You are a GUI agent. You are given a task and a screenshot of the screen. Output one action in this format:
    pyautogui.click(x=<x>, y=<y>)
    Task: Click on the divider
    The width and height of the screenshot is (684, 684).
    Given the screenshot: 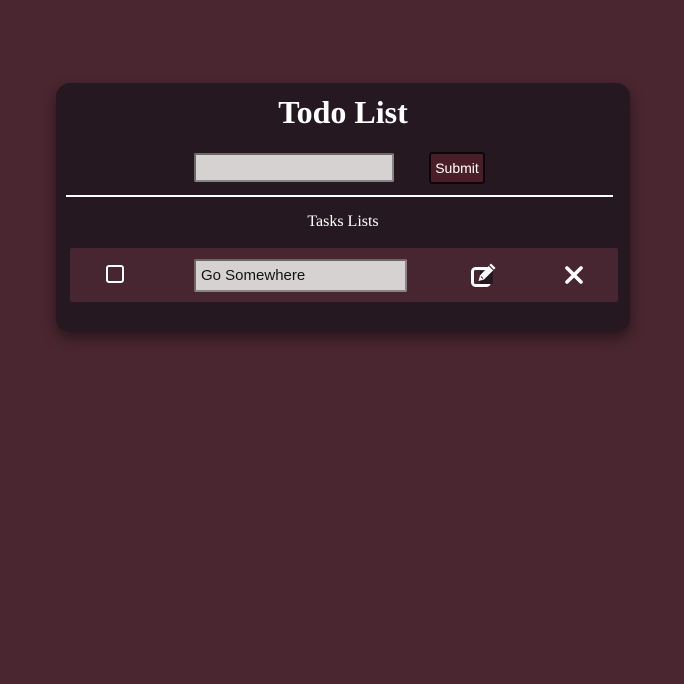 What is the action you would take?
    pyautogui.click(x=339, y=196)
    